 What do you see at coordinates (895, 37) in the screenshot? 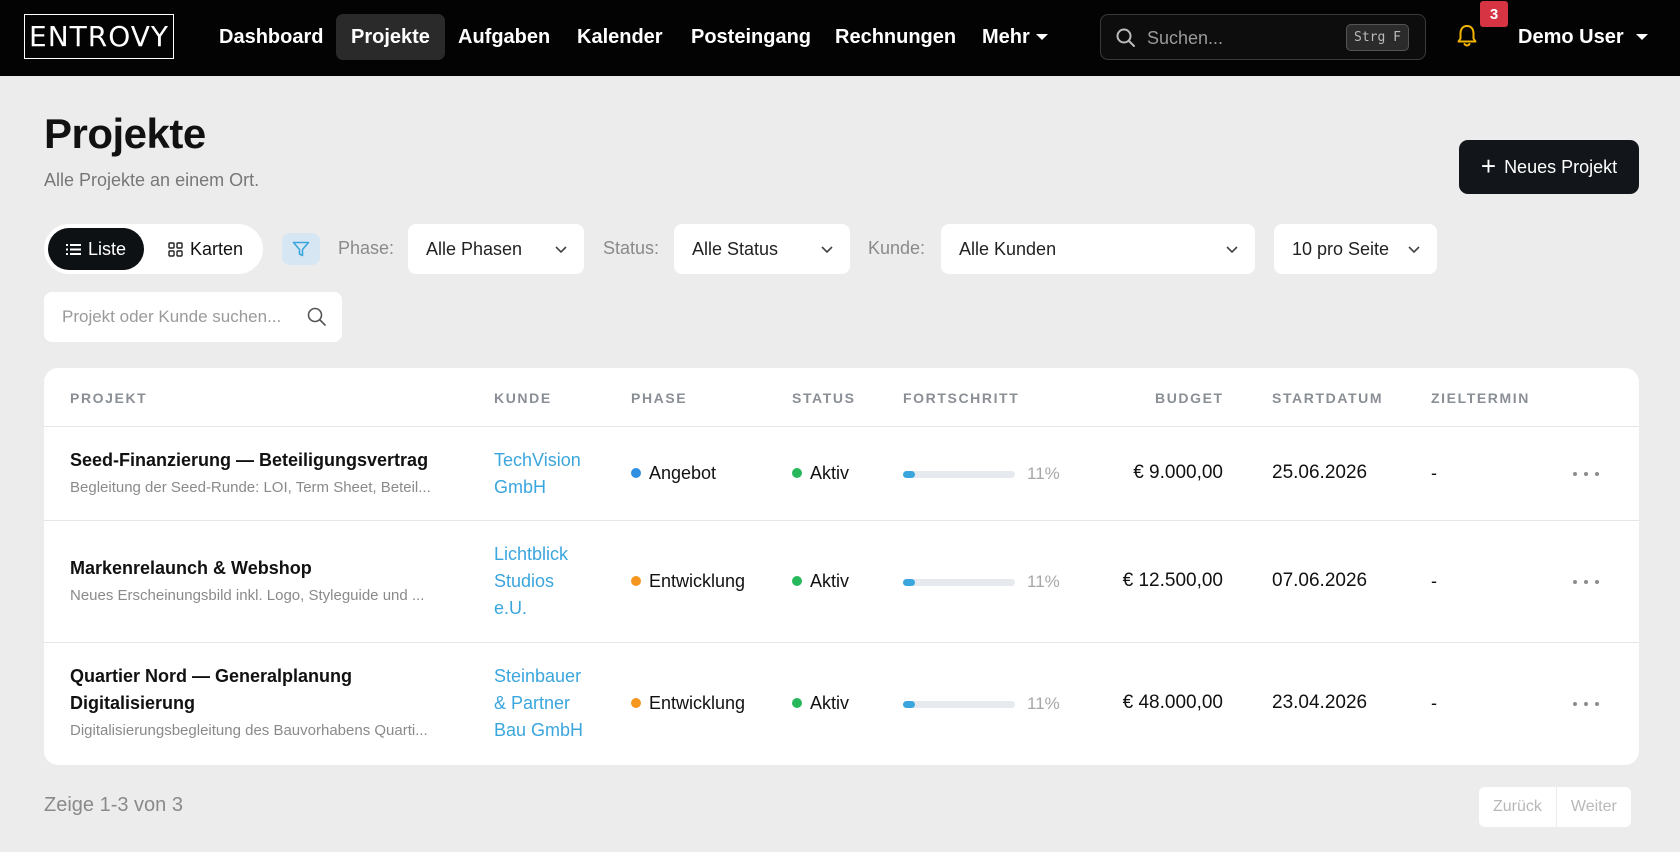
I see `nav-item-rechnungen: Rechnungen` at bounding box center [895, 37].